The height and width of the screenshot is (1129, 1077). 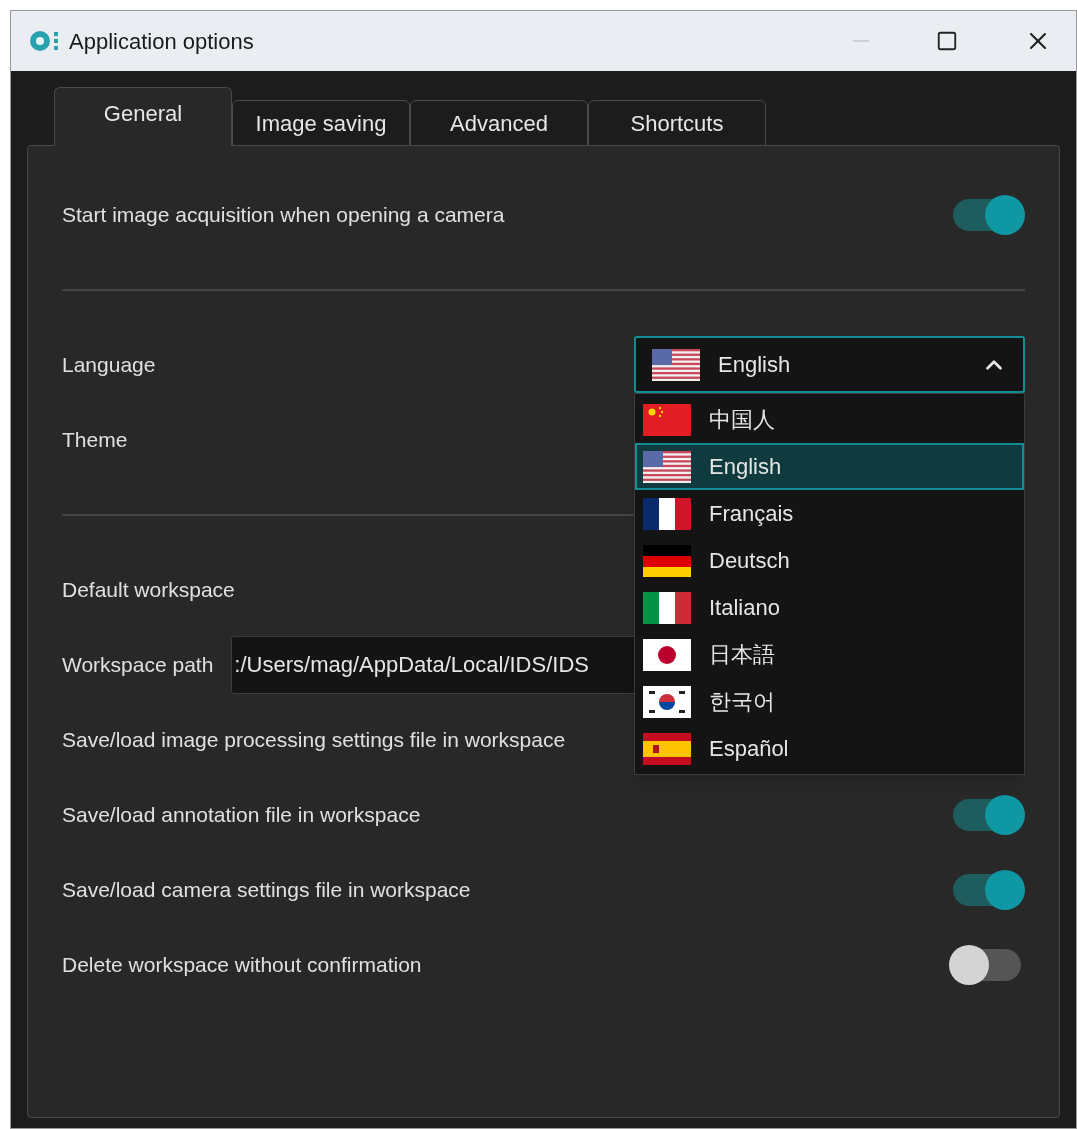 What do you see at coordinates (751, 514) in the screenshot?
I see `language-name: Français` at bounding box center [751, 514].